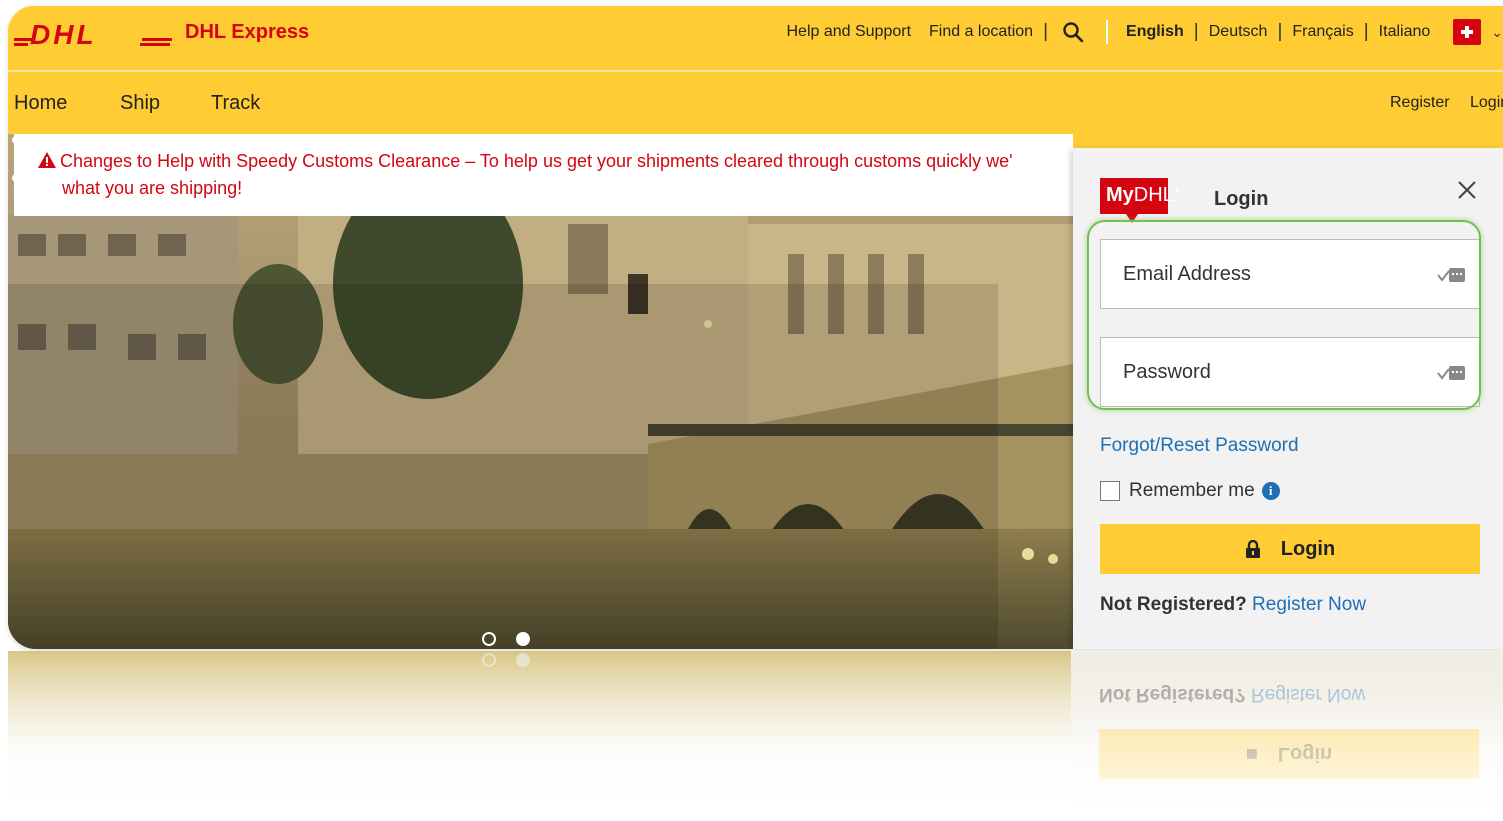  Describe the element at coordinates (47, 160) in the screenshot. I see `warning-icon` at that location.